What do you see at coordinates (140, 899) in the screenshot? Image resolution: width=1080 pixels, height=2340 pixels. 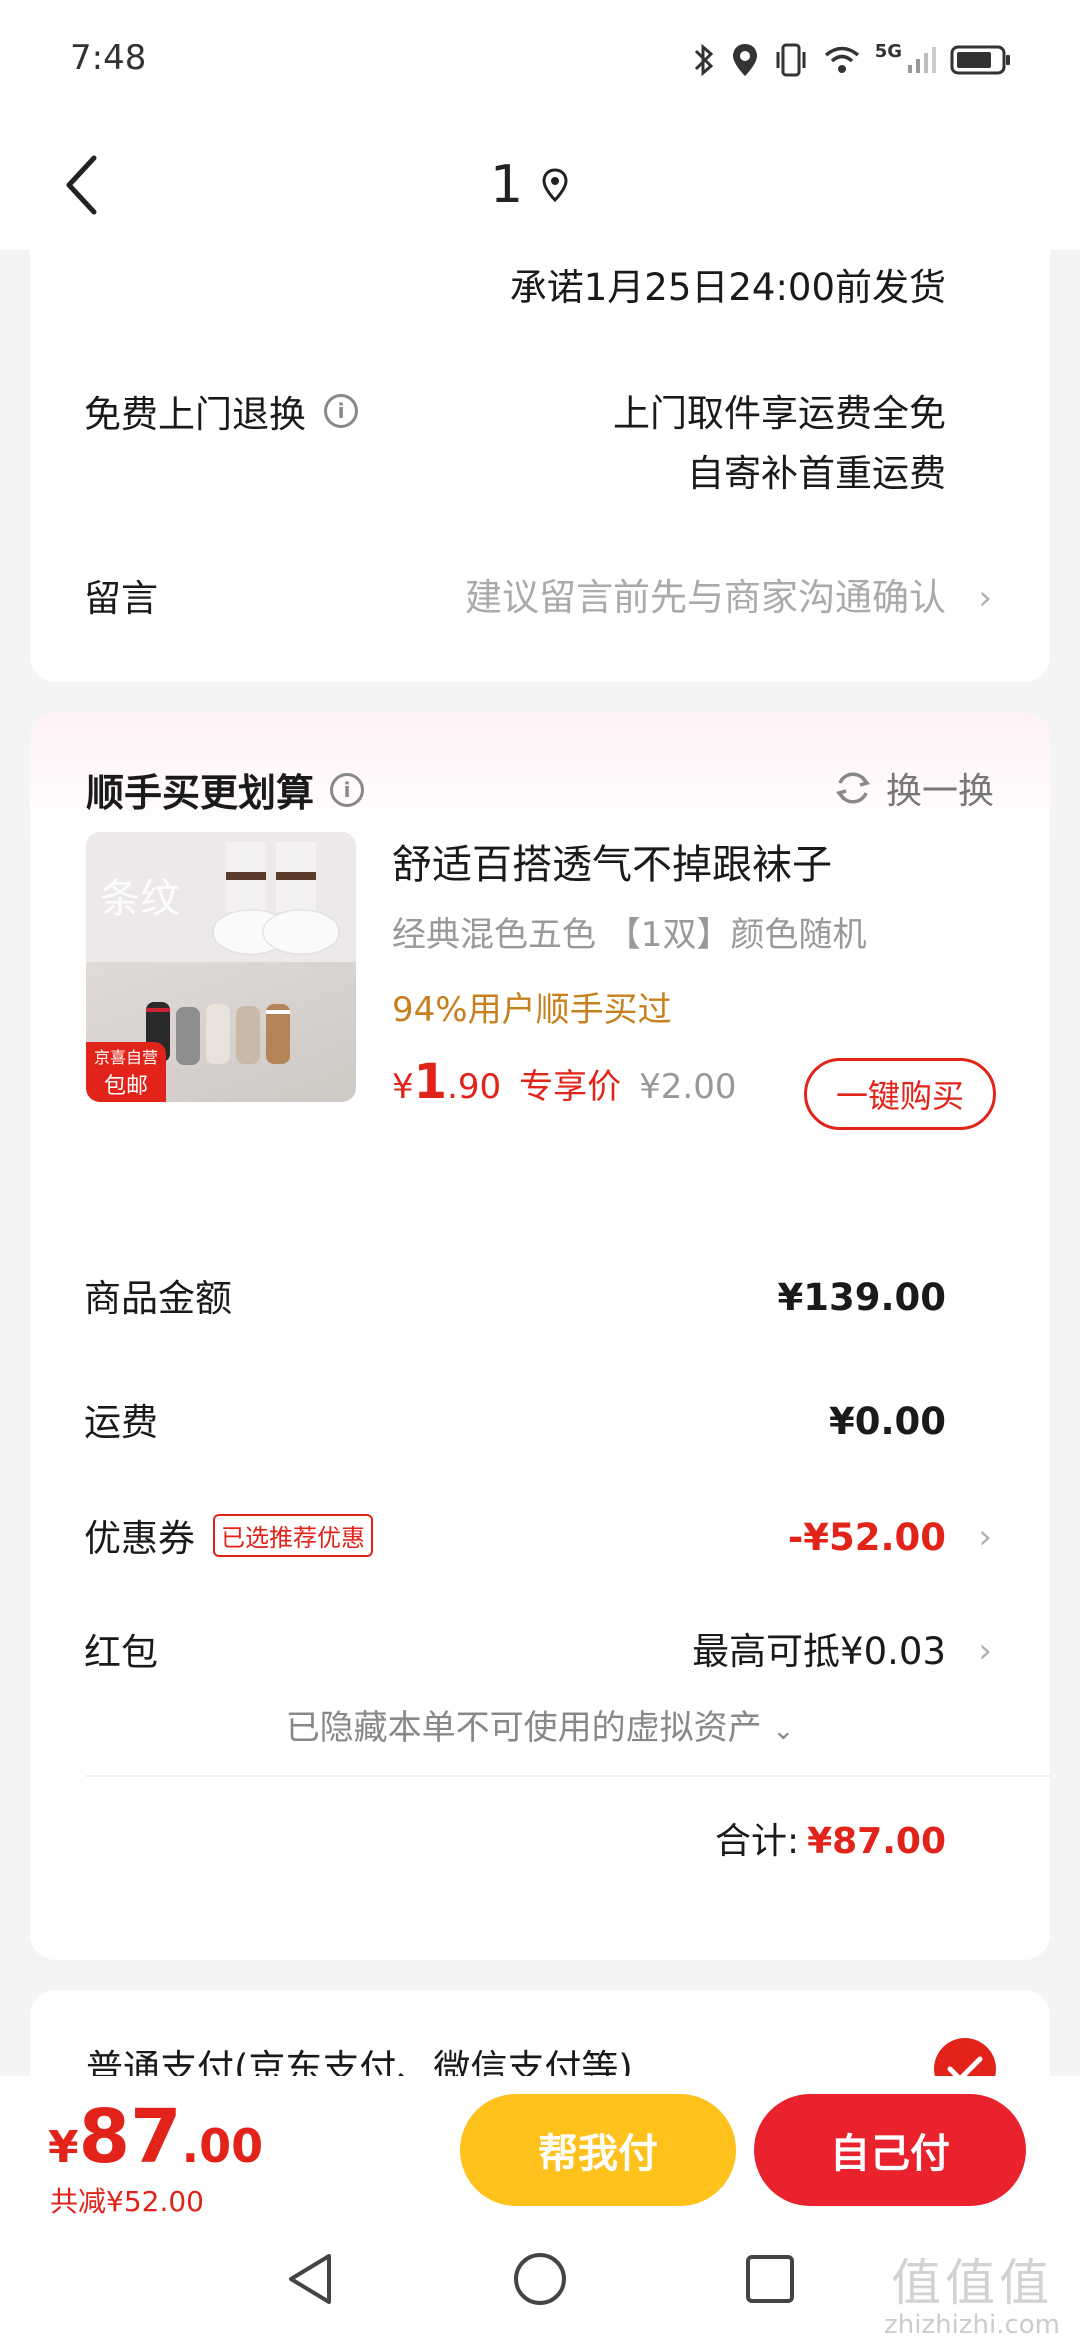 I see `thumb-text: 条纹` at bounding box center [140, 899].